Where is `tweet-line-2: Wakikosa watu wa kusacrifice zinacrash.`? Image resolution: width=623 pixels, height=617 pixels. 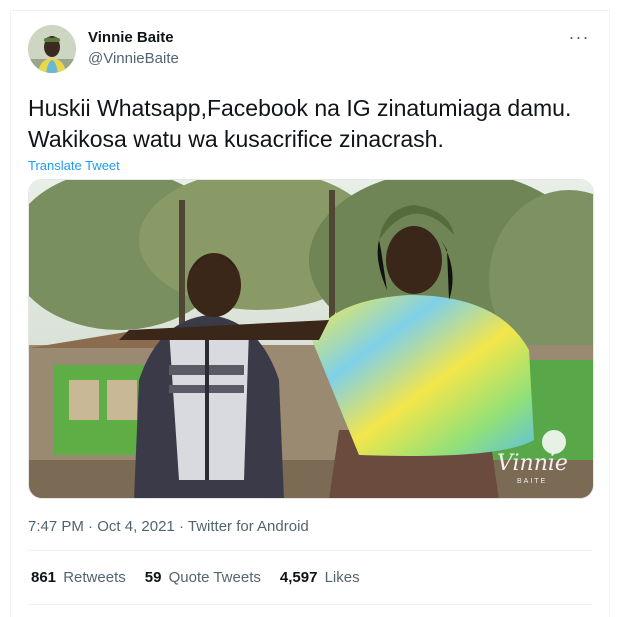 tweet-line-2: Wakikosa watu wa kusacrifice zinacrash. is located at coordinates (236, 139).